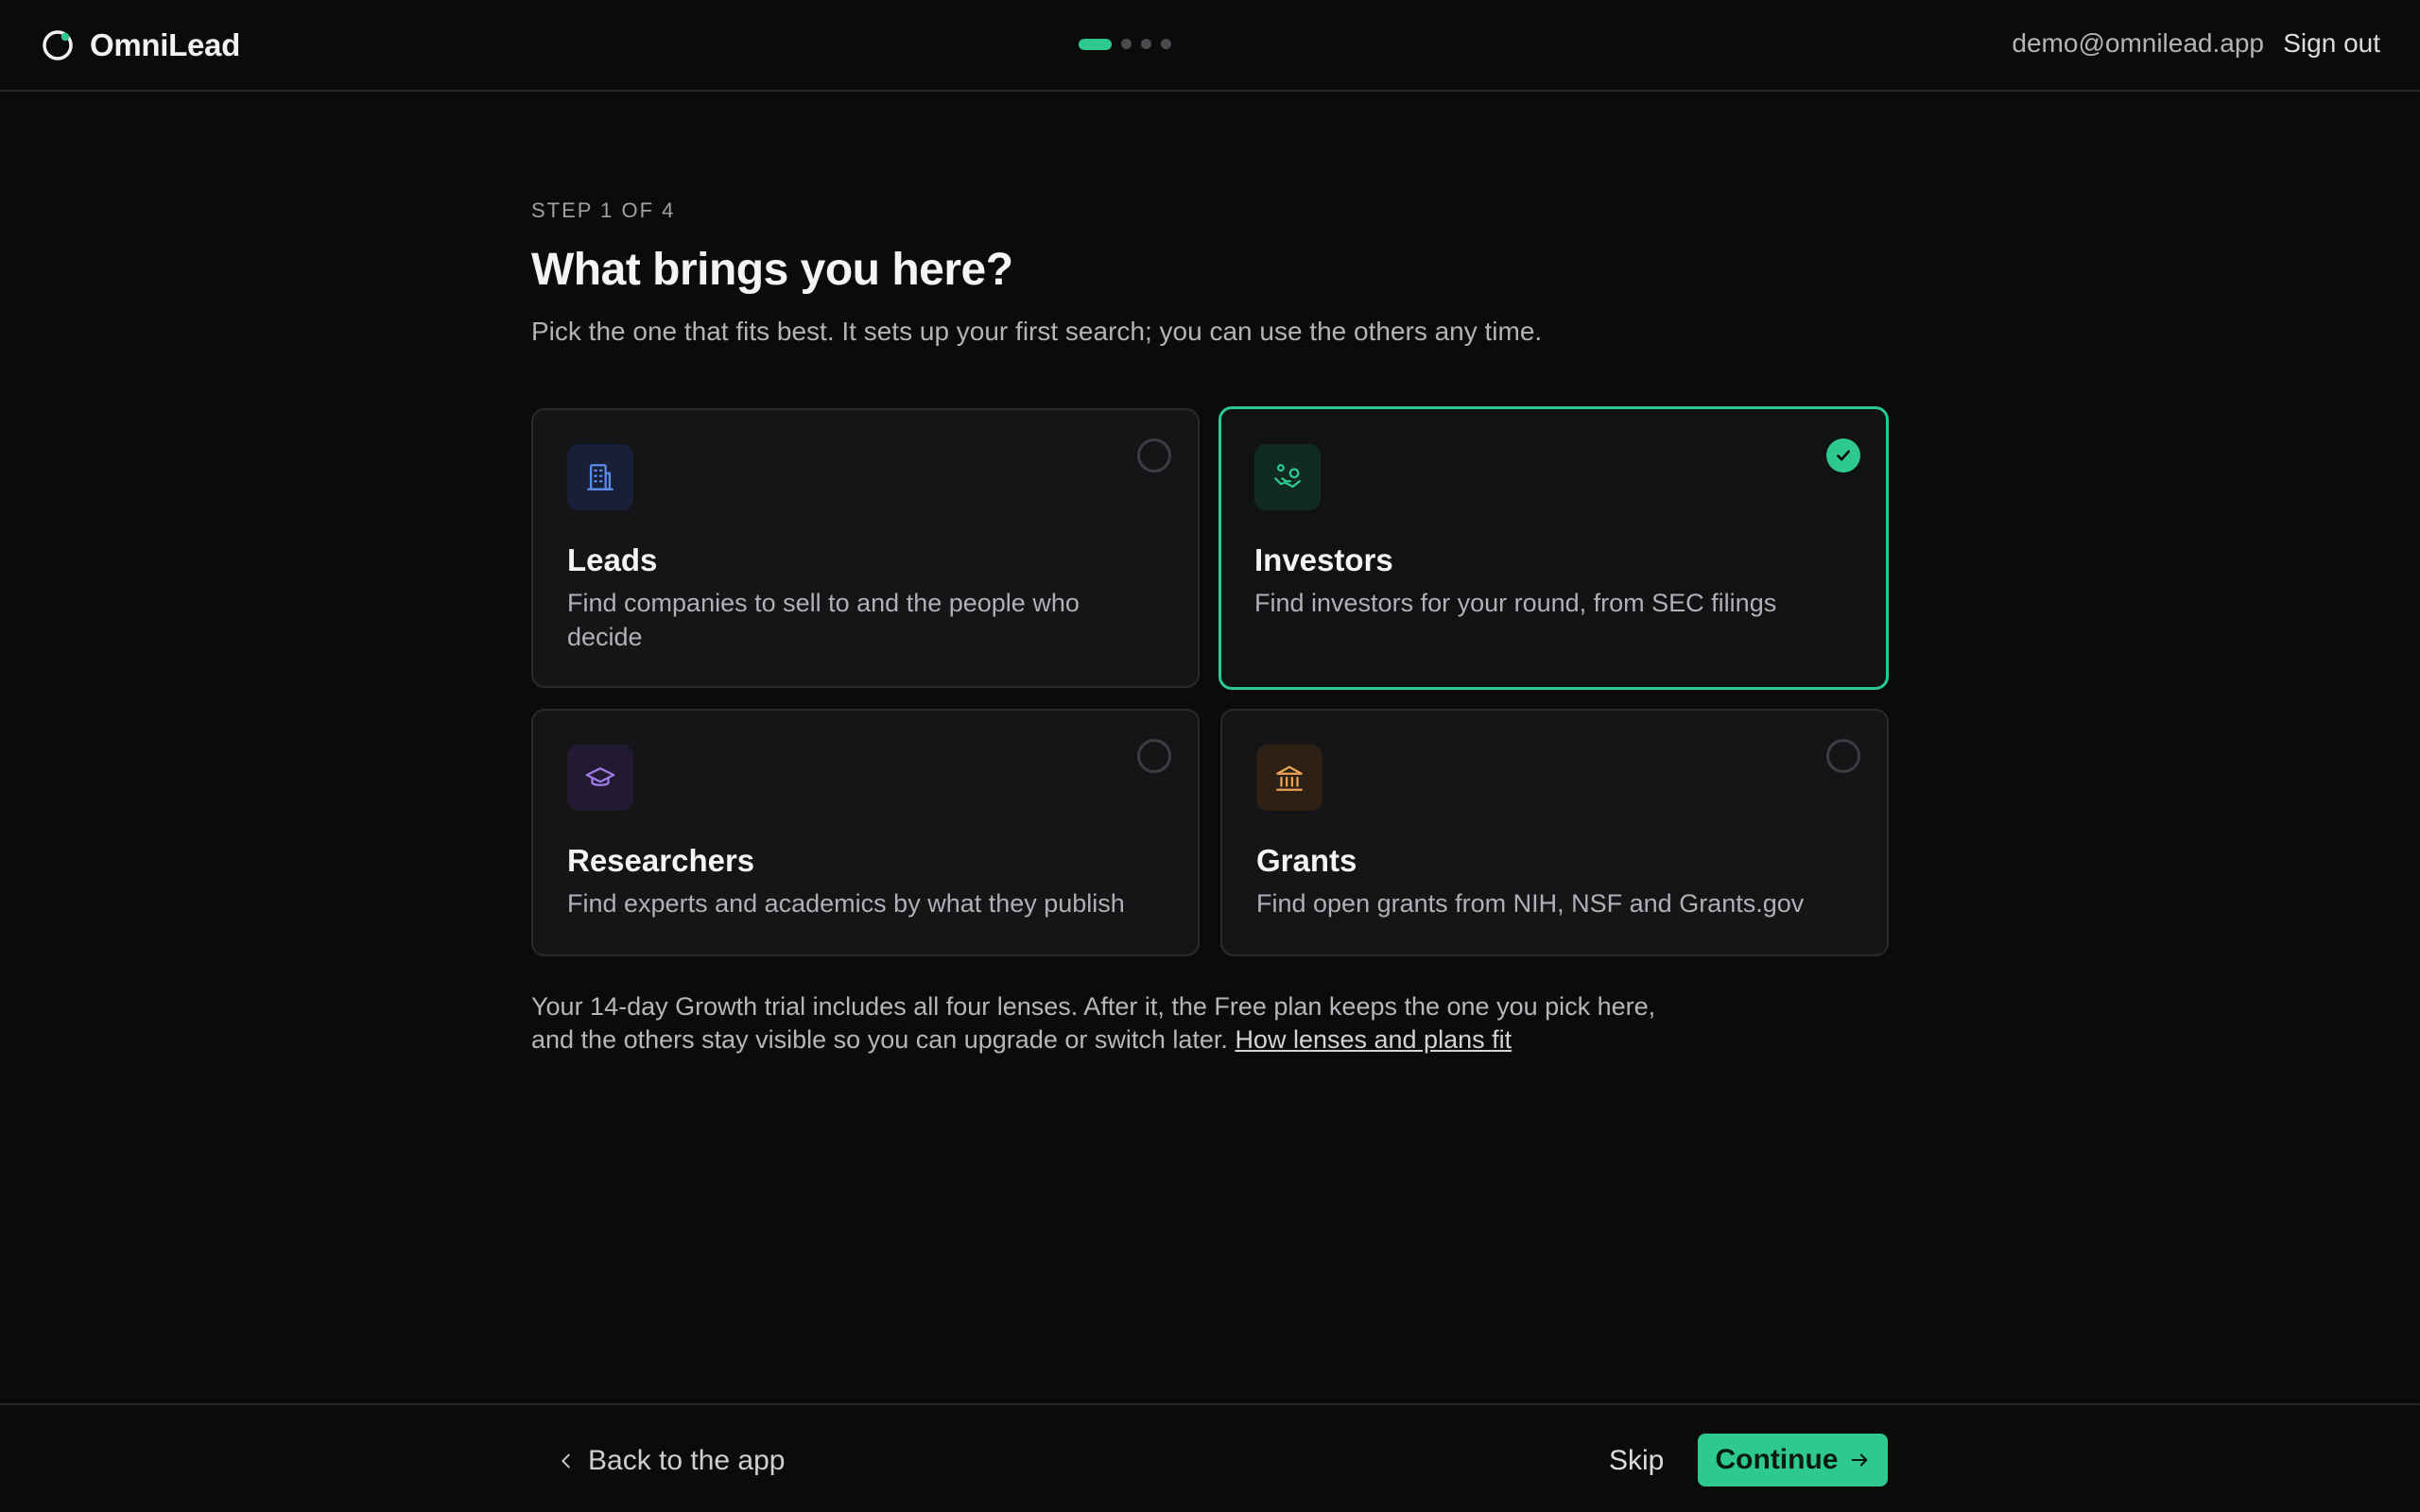 This screenshot has height=1512, width=2420. I want to click on option-title: Investors, so click(1324, 559).